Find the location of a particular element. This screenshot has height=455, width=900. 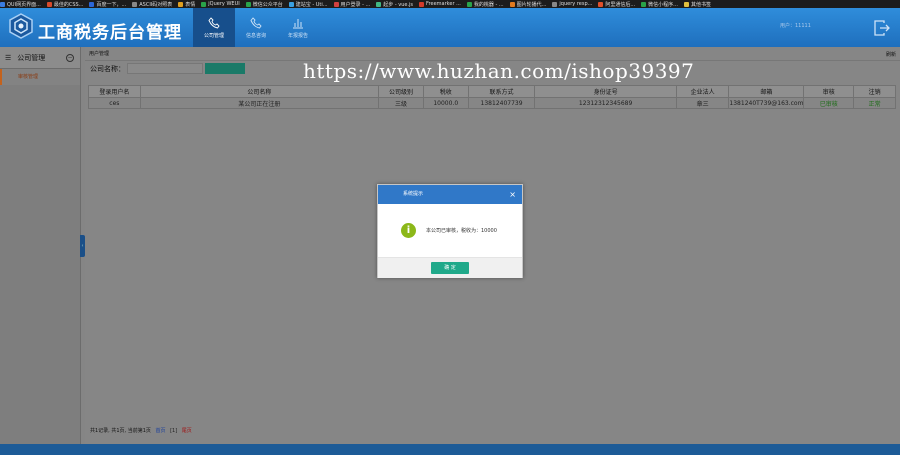

footer-bar is located at coordinates (450, 449).